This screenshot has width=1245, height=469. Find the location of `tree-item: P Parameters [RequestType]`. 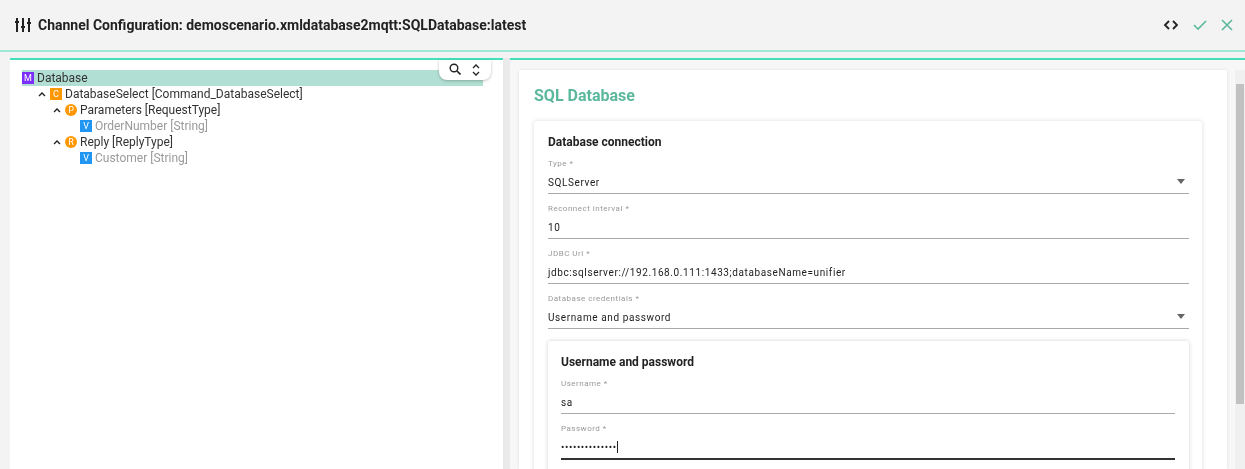

tree-item: P Parameters [RequestType] is located at coordinates (257, 110).